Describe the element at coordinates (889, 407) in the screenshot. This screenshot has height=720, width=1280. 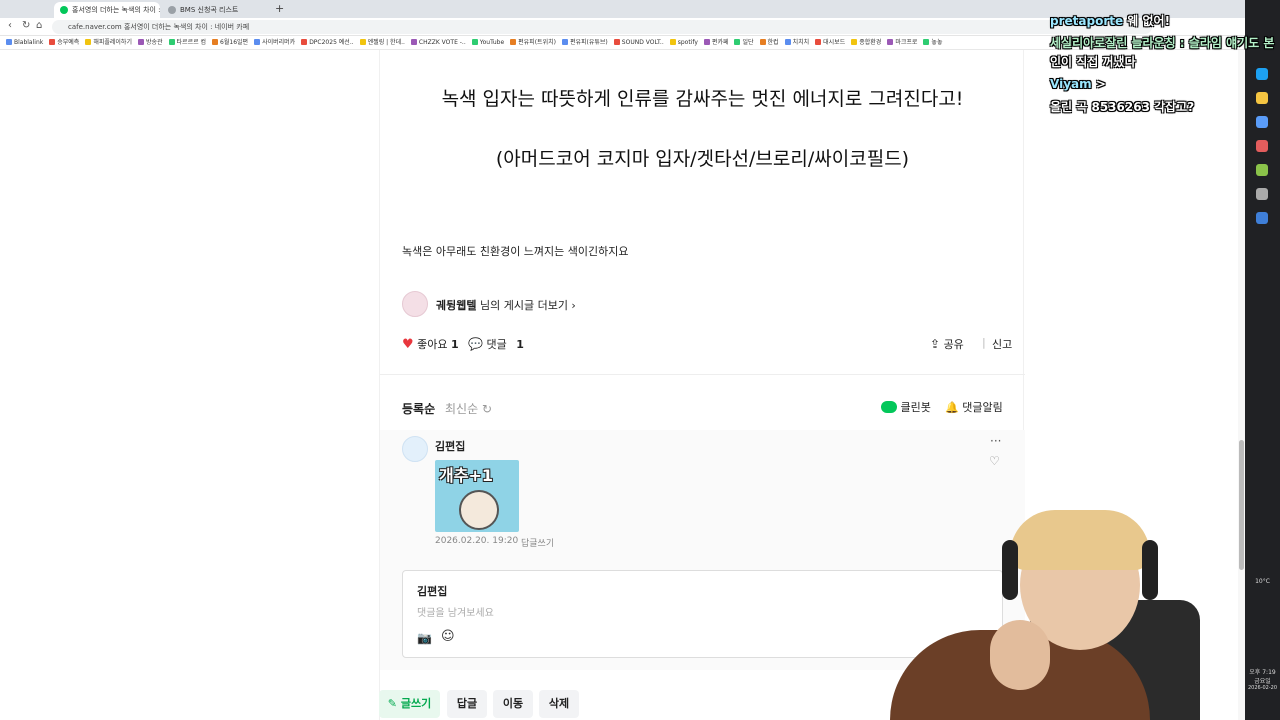
I see `cleanbot-icon` at that location.